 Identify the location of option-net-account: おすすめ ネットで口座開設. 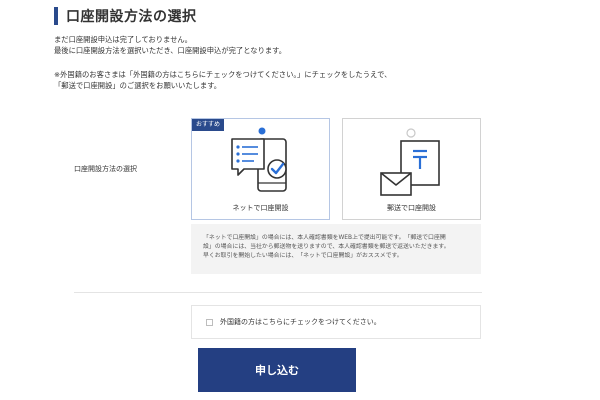
(260, 169).